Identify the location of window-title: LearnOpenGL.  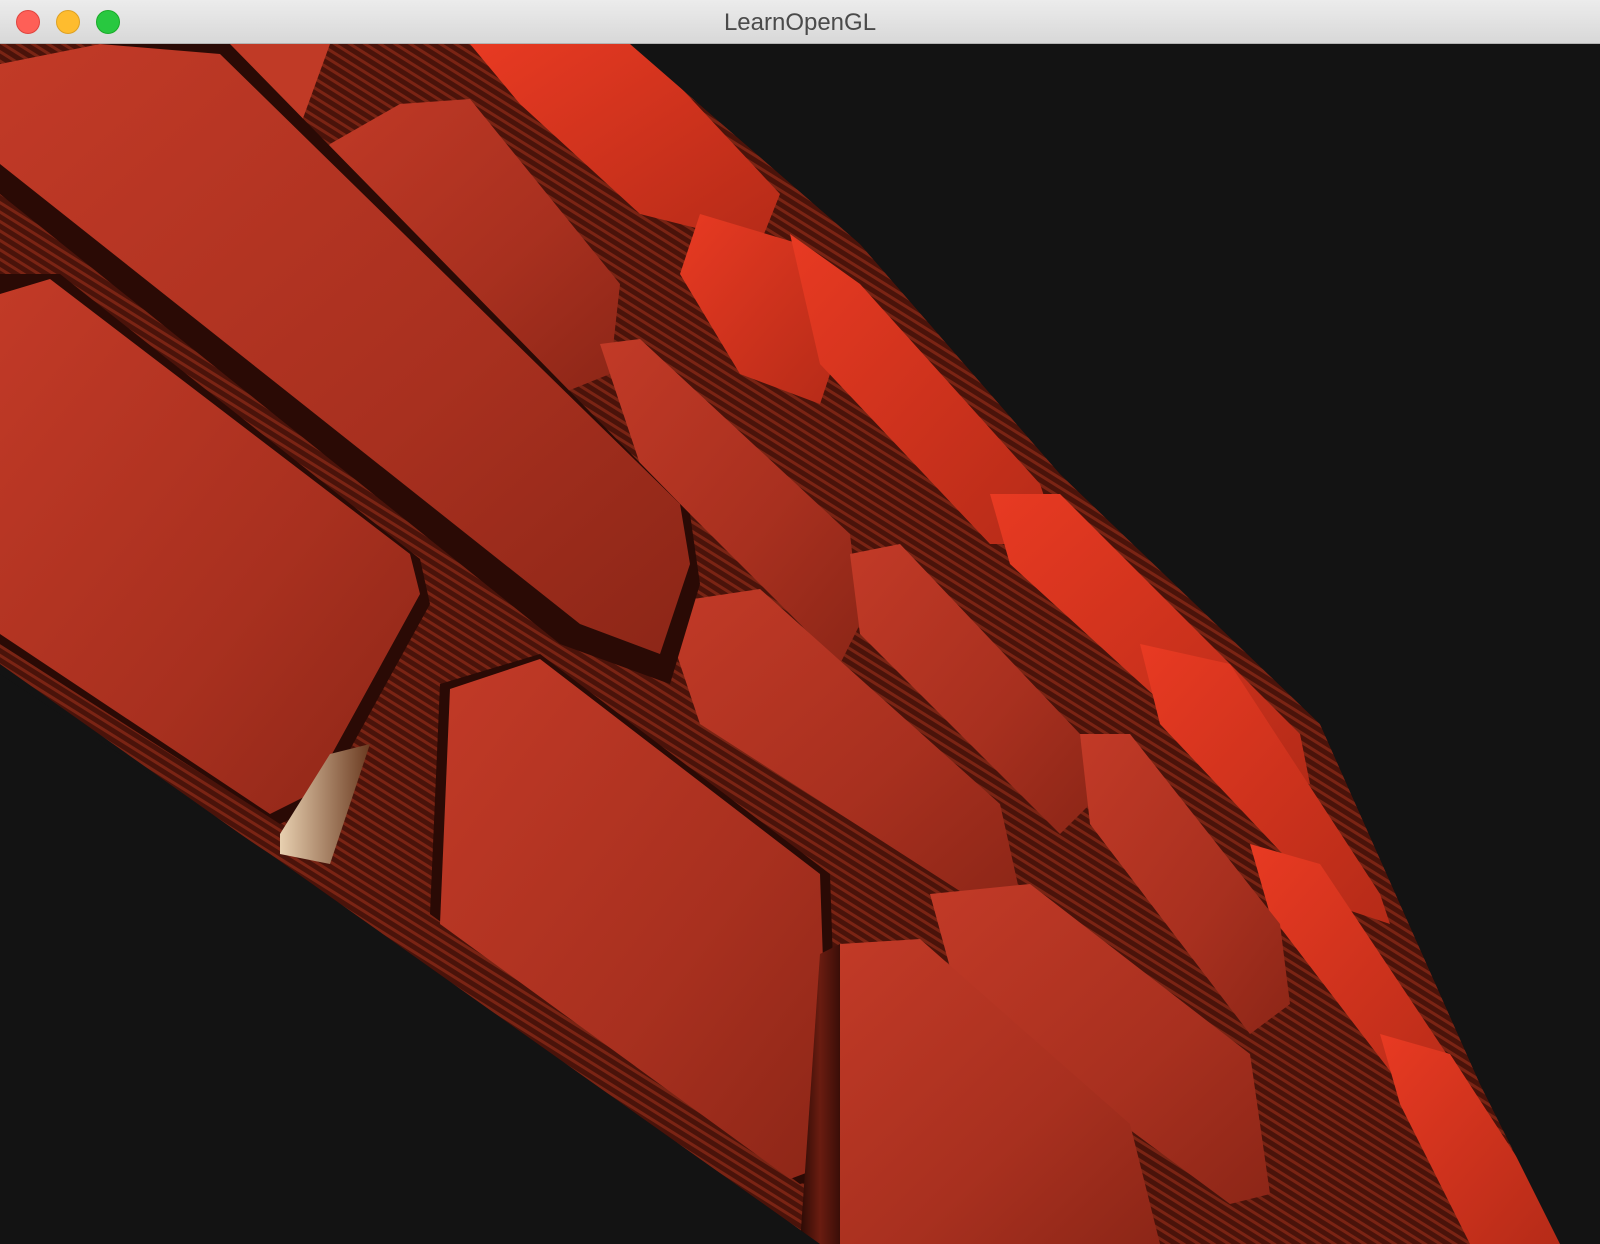
(800, 22).